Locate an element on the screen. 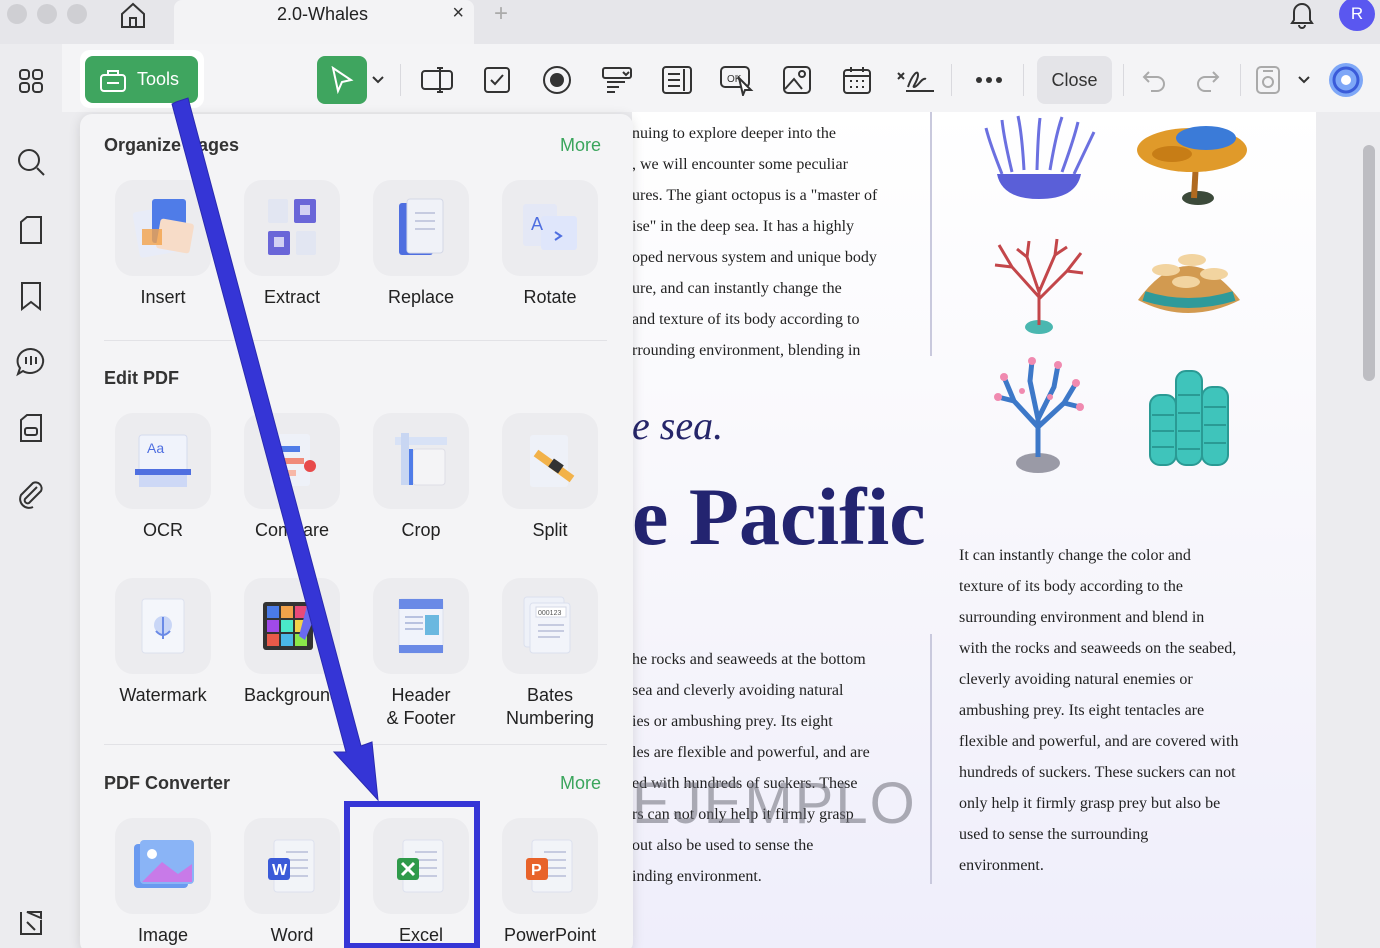 This screenshot has height=948, width=1380. insert-icon is located at coordinates (163, 228).